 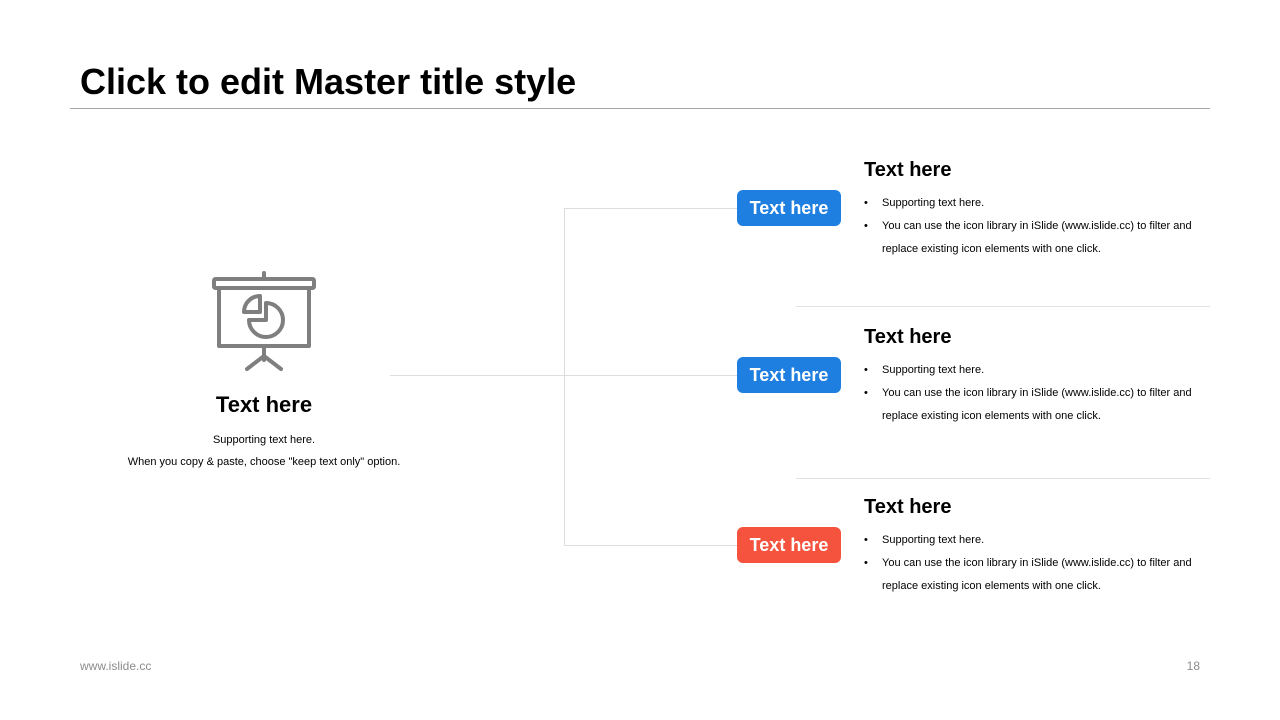 I want to click on left-heading: Text here, so click(x=264, y=404).